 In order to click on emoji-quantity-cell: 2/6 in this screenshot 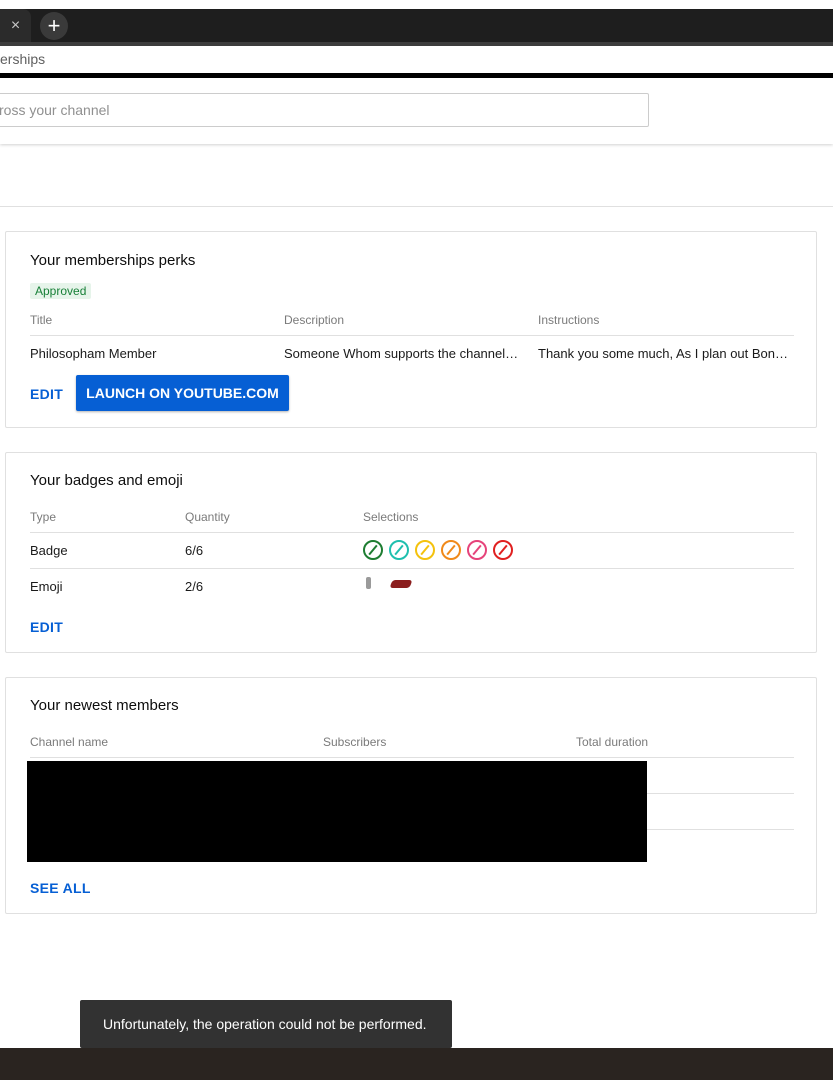, I will do `click(194, 586)`.